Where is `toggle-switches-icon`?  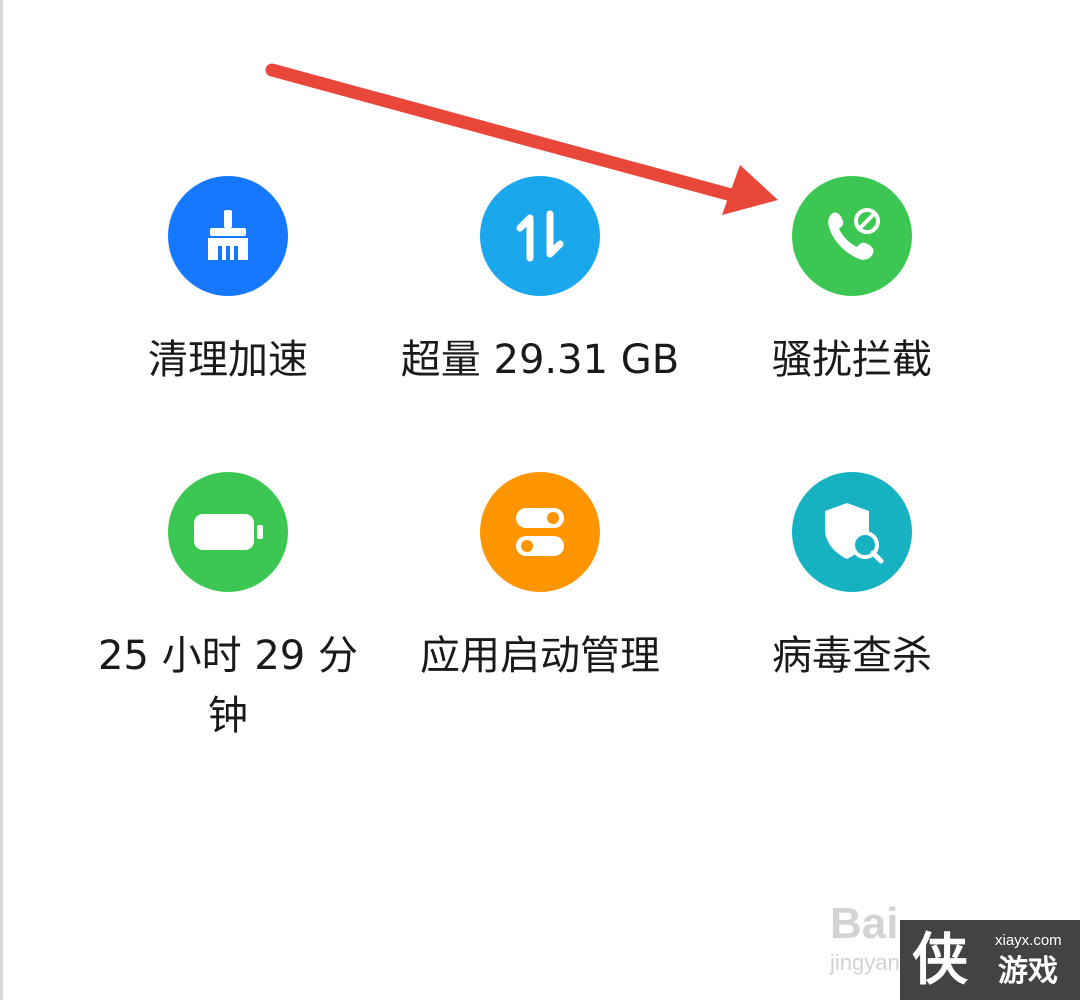 toggle-switches-icon is located at coordinates (540, 532).